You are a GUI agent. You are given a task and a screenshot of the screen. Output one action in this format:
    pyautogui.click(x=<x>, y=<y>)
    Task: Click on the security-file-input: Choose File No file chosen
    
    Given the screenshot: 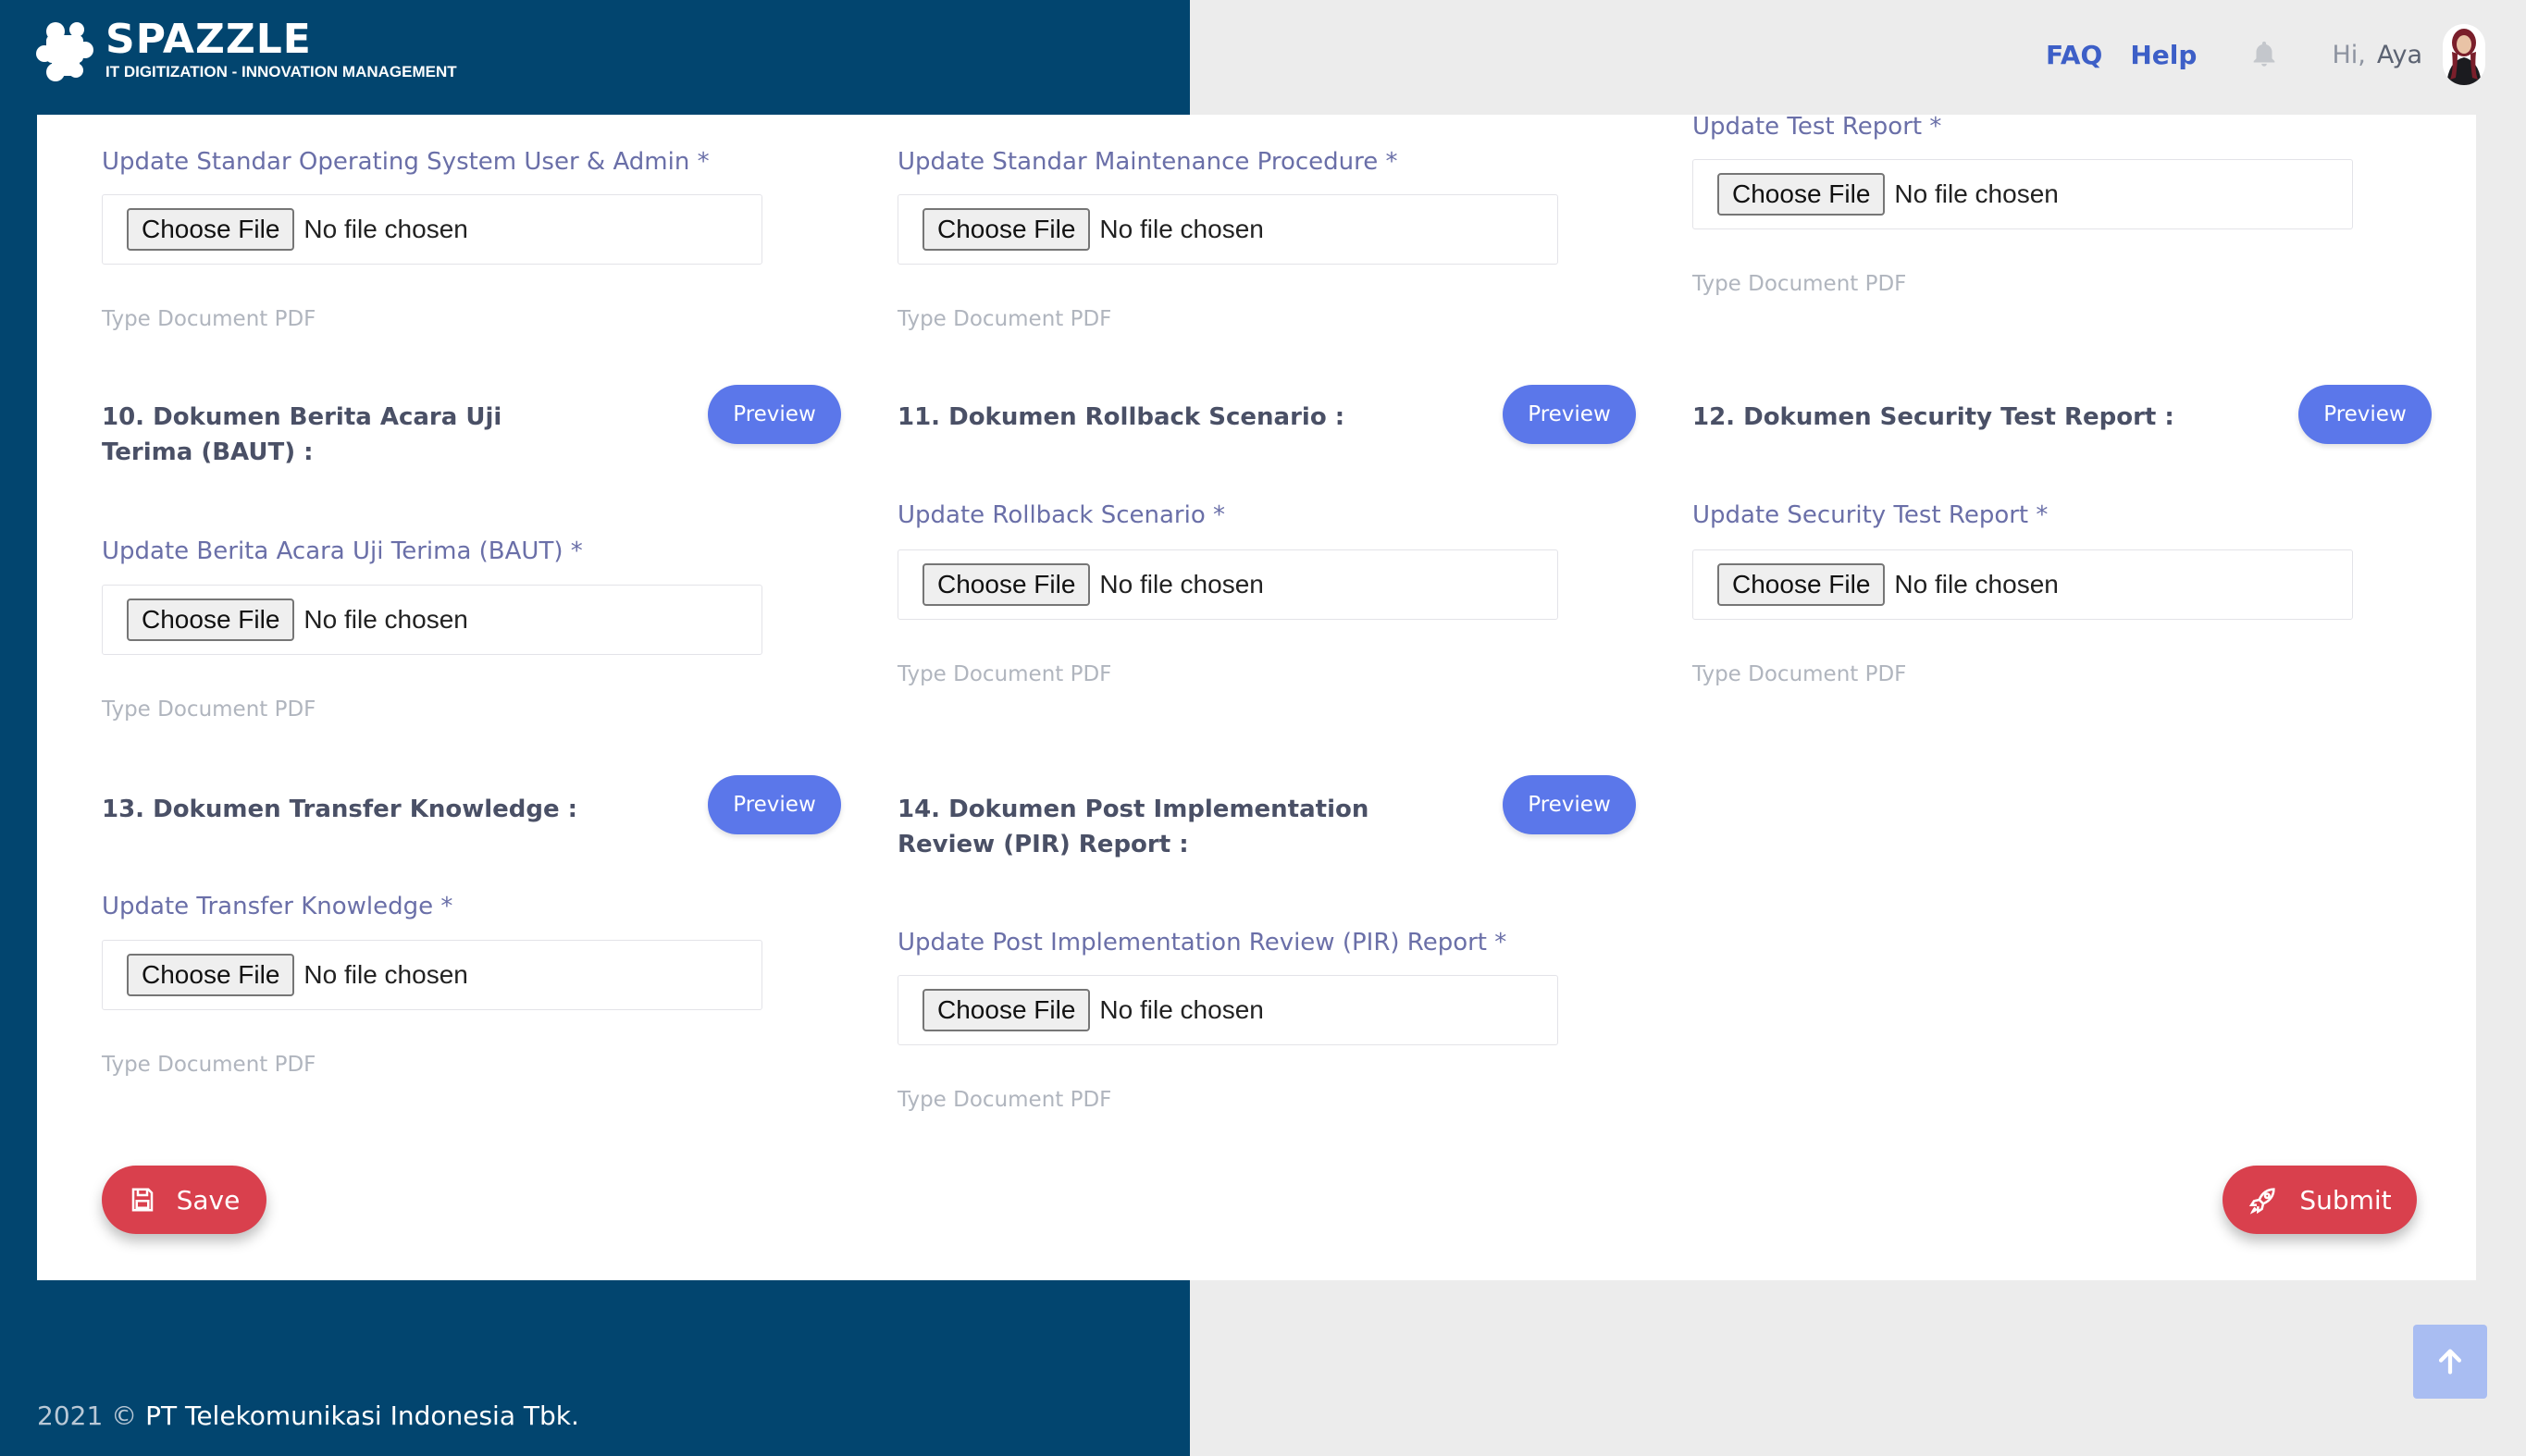 What is the action you would take?
    pyautogui.click(x=2023, y=584)
    